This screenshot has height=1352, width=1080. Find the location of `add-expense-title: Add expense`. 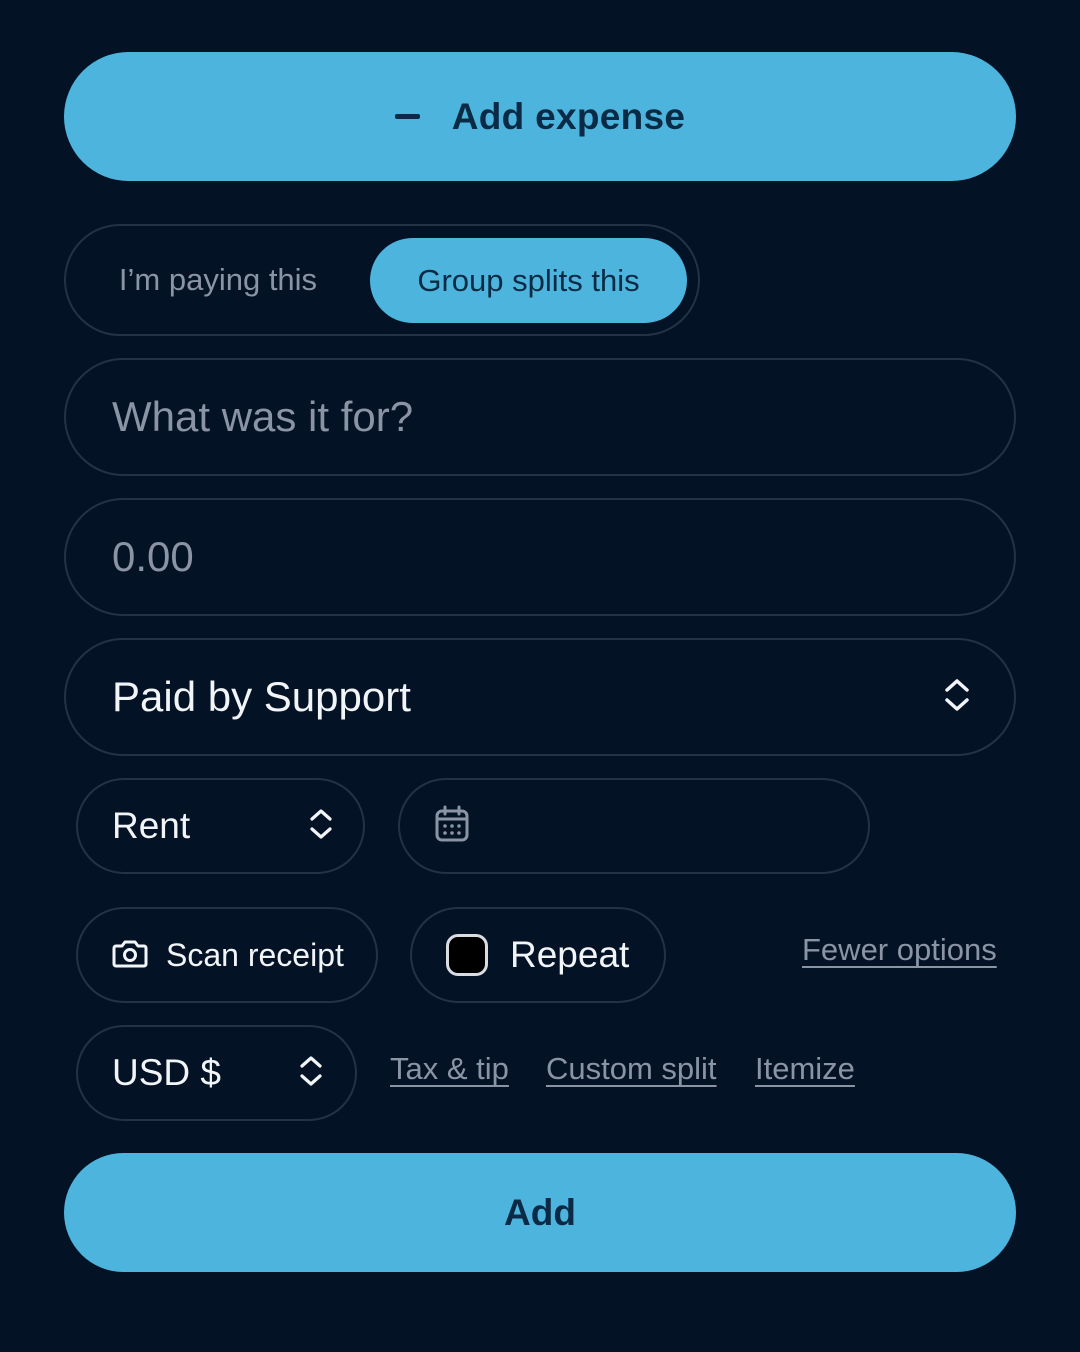

add-expense-title: Add expense is located at coordinates (568, 116).